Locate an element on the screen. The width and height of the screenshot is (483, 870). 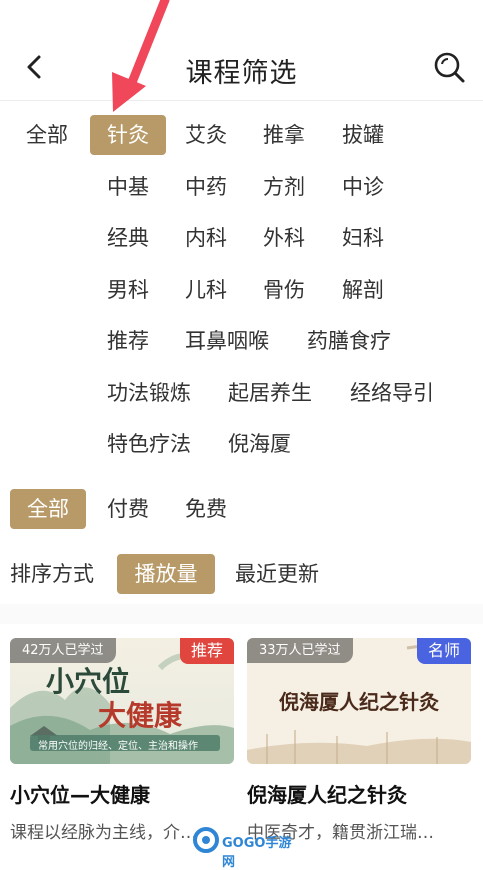
category-chip-zhongyao: 中药 is located at coordinates (206, 187).